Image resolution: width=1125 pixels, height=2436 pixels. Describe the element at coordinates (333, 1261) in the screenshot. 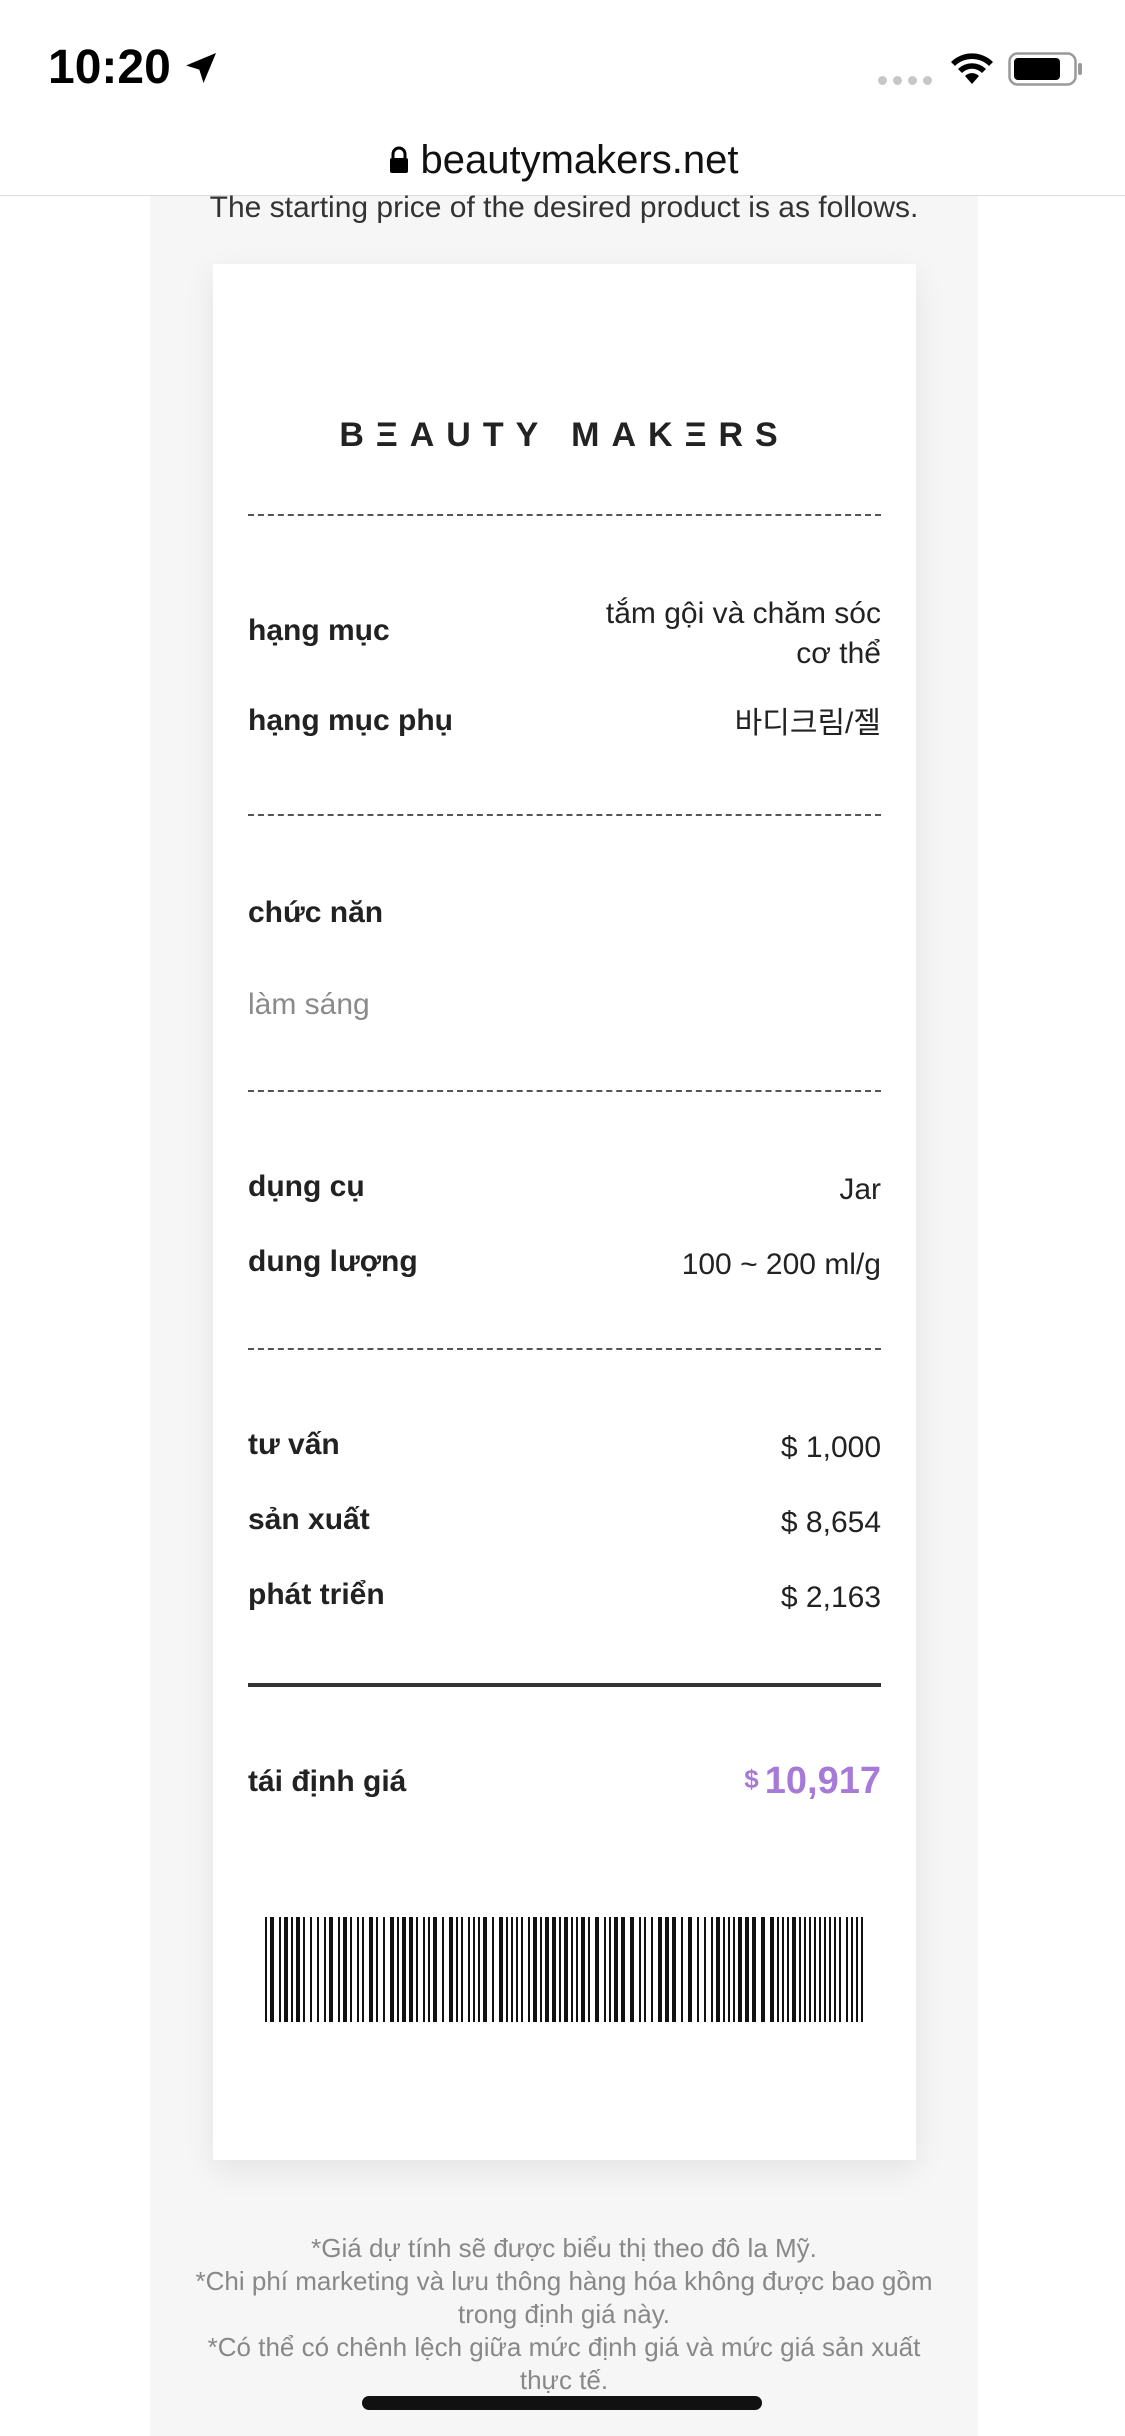

I see `capacity-label: dung lượng` at that location.